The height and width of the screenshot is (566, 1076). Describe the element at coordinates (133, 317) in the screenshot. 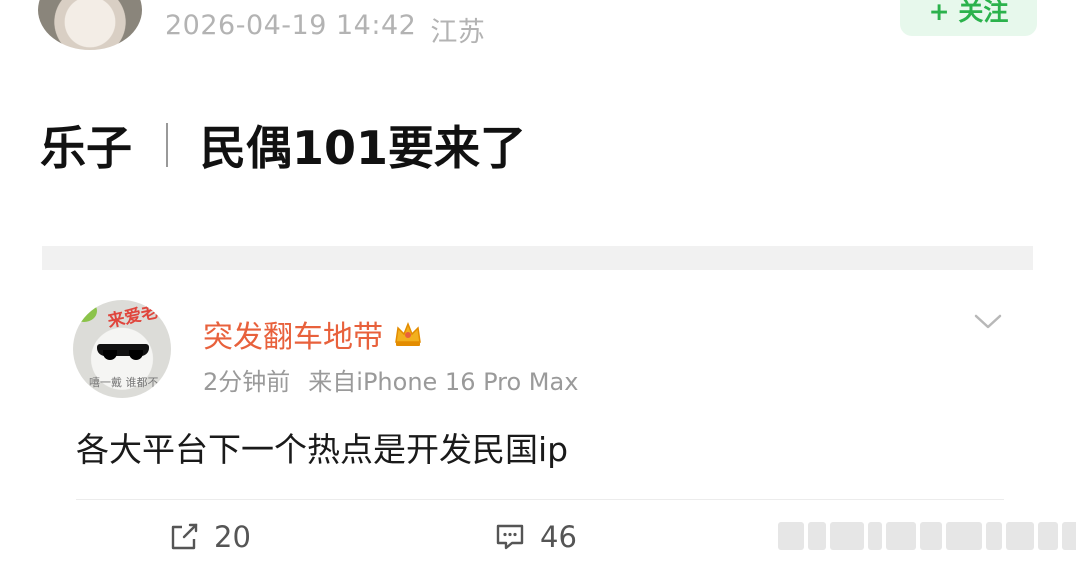

I see `avatar-sticker-text: 来爱老` at that location.